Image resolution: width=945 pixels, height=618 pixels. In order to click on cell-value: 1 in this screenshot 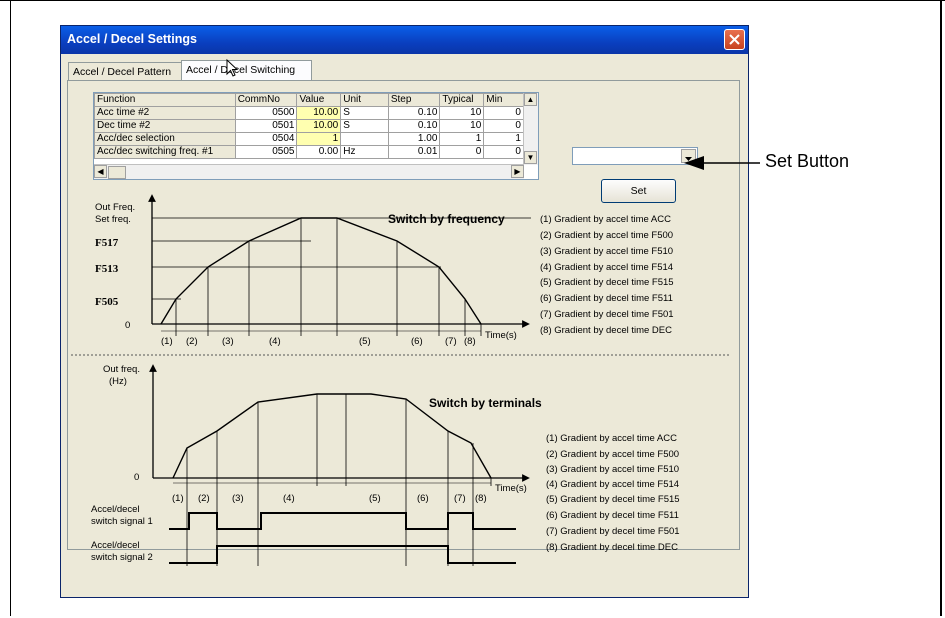, I will do `click(319, 139)`.